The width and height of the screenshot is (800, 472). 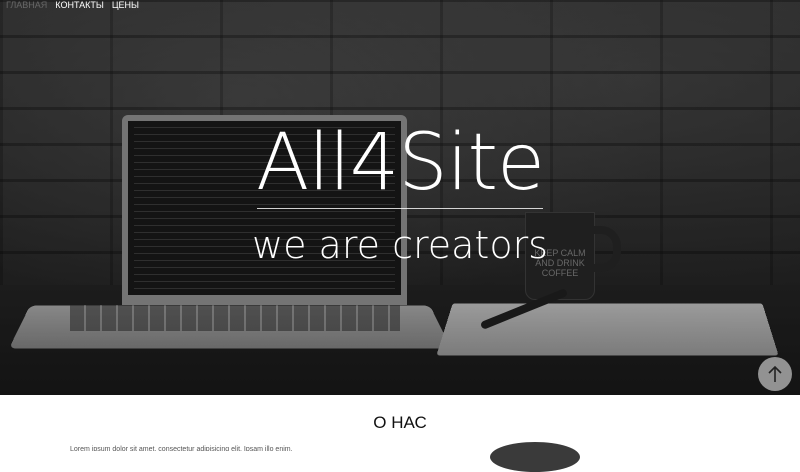 I want to click on nav-item-home: ГЛАВНАЯ, so click(x=26, y=7).